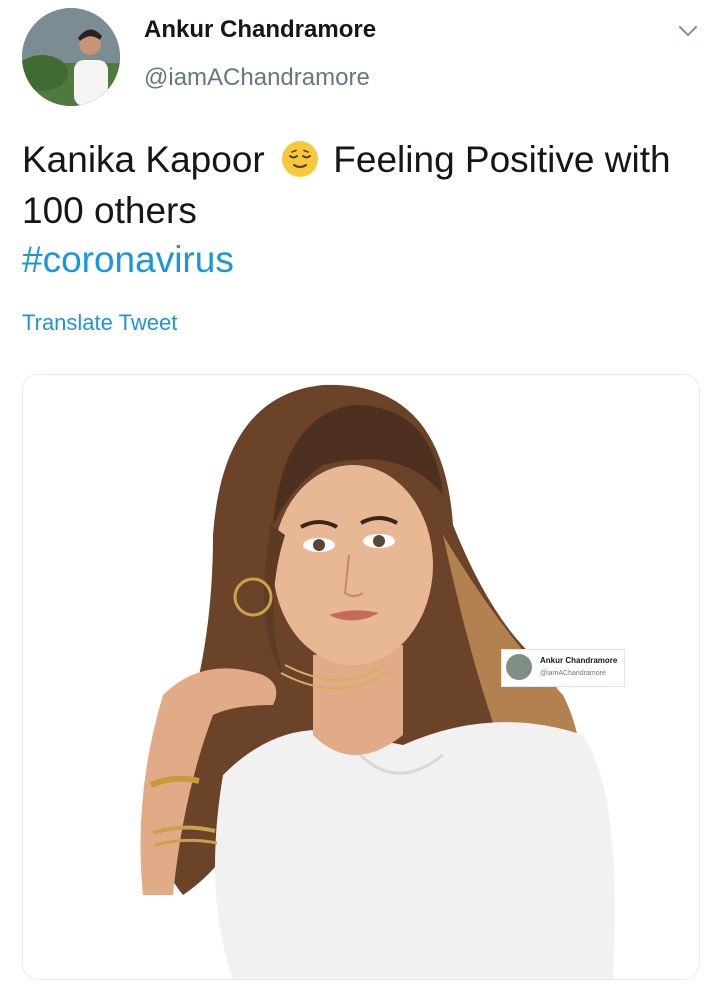 This screenshot has height=986, width=720. I want to click on tweet-text-part-1: Kanika Kapoor, so click(143, 159).